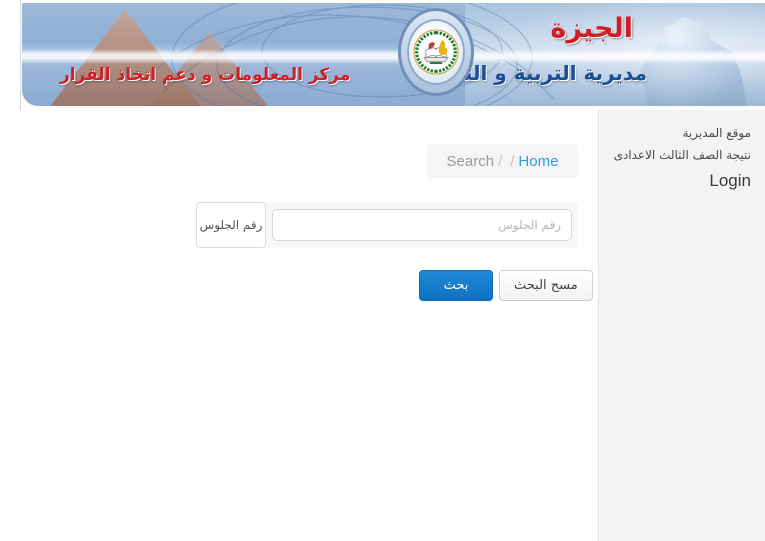  Describe the element at coordinates (680, 155) in the screenshot. I see `sidebar-item-grade3-result: نتيجة الصف الثالث الاعدادى` at that location.